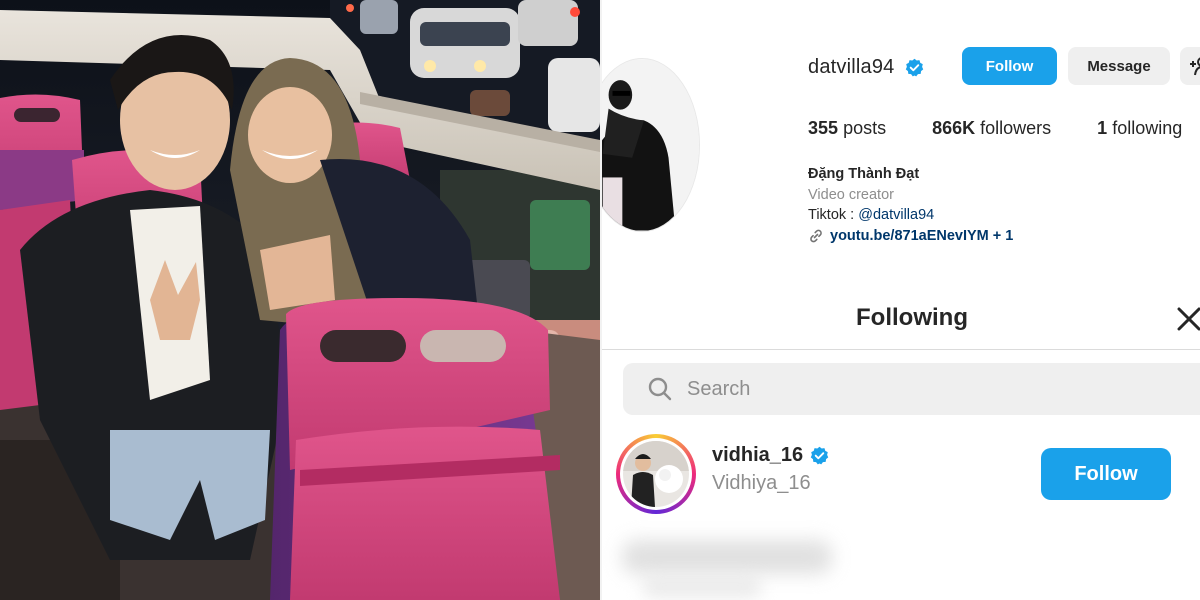  What do you see at coordinates (1187, 319) in the screenshot?
I see `close-icon` at bounding box center [1187, 319].